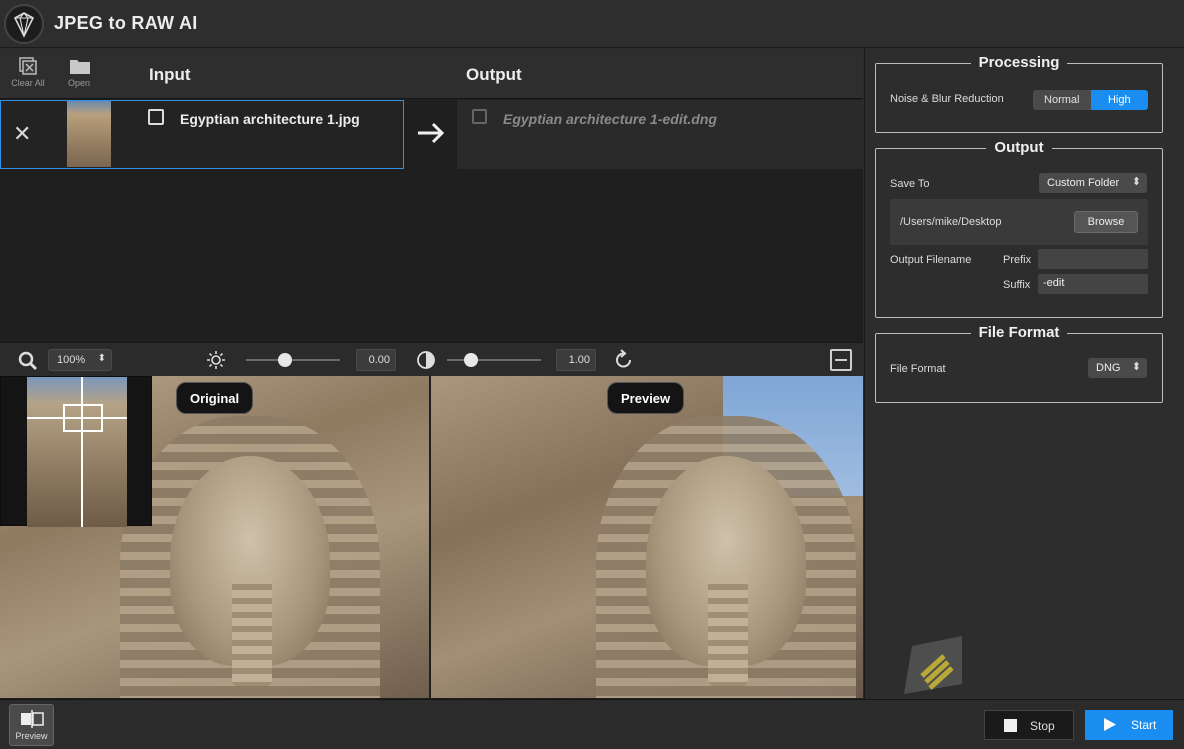 The height and width of the screenshot is (749, 1184). Describe the element at coordinates (1019, 222) in the screenshot. I see `path-box: /Users/mike/Desktop Browse` at that location.